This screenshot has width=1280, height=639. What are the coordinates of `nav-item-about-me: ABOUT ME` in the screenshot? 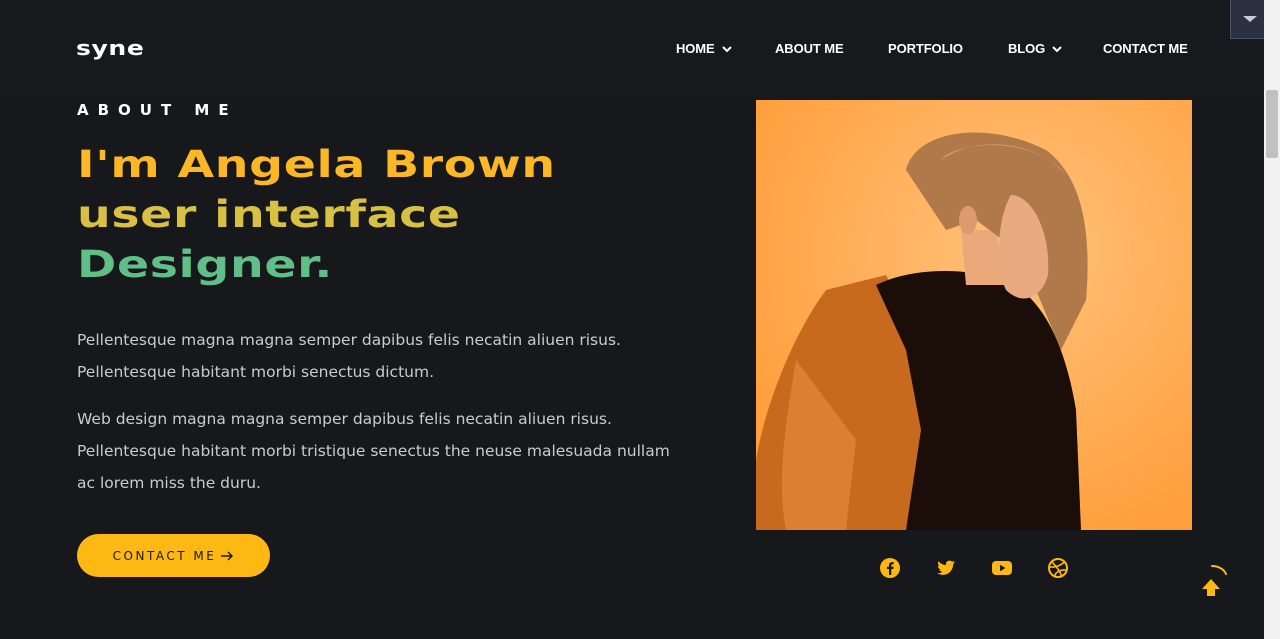 It's located at (809, 48).